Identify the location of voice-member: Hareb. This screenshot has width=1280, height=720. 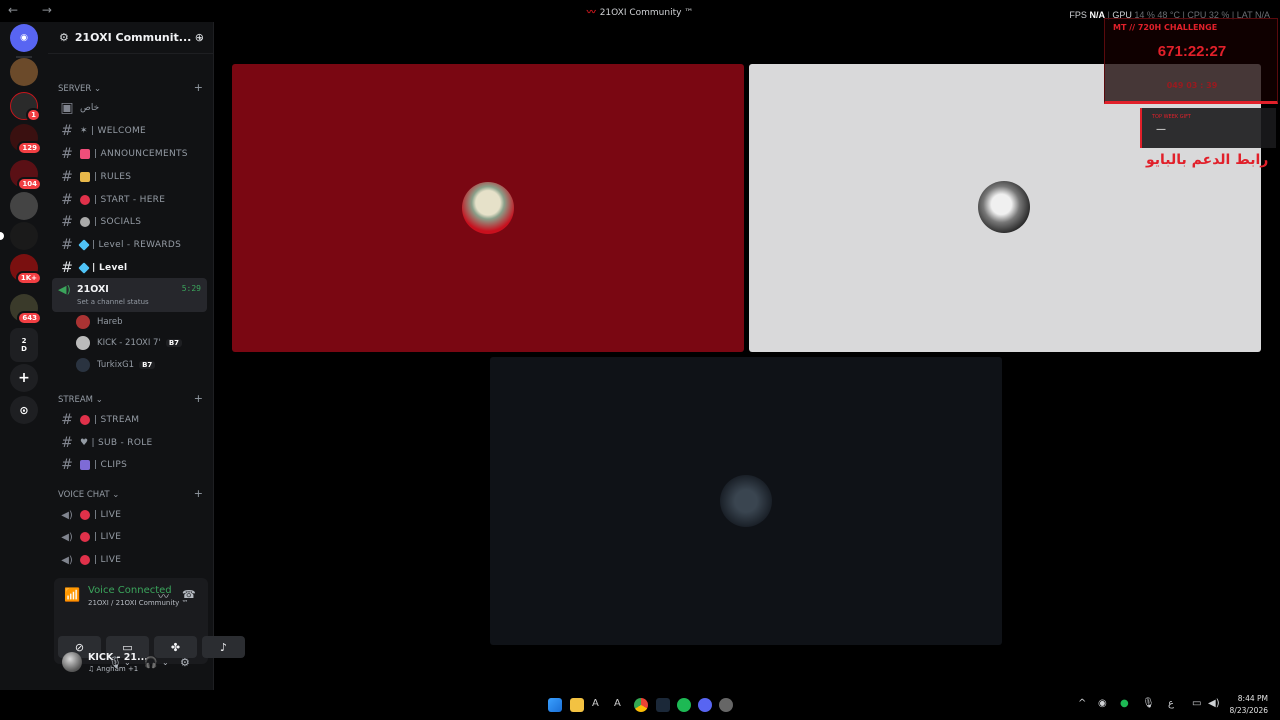
(99, 322).